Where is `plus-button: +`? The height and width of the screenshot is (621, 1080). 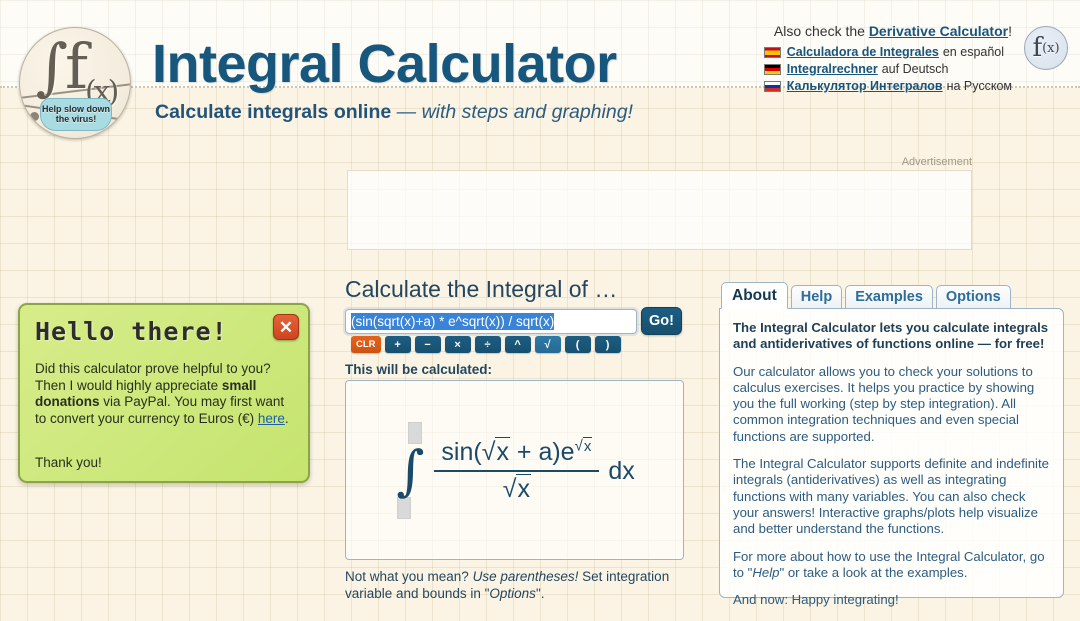 plus-button: + is located at coordinates (397, 344).